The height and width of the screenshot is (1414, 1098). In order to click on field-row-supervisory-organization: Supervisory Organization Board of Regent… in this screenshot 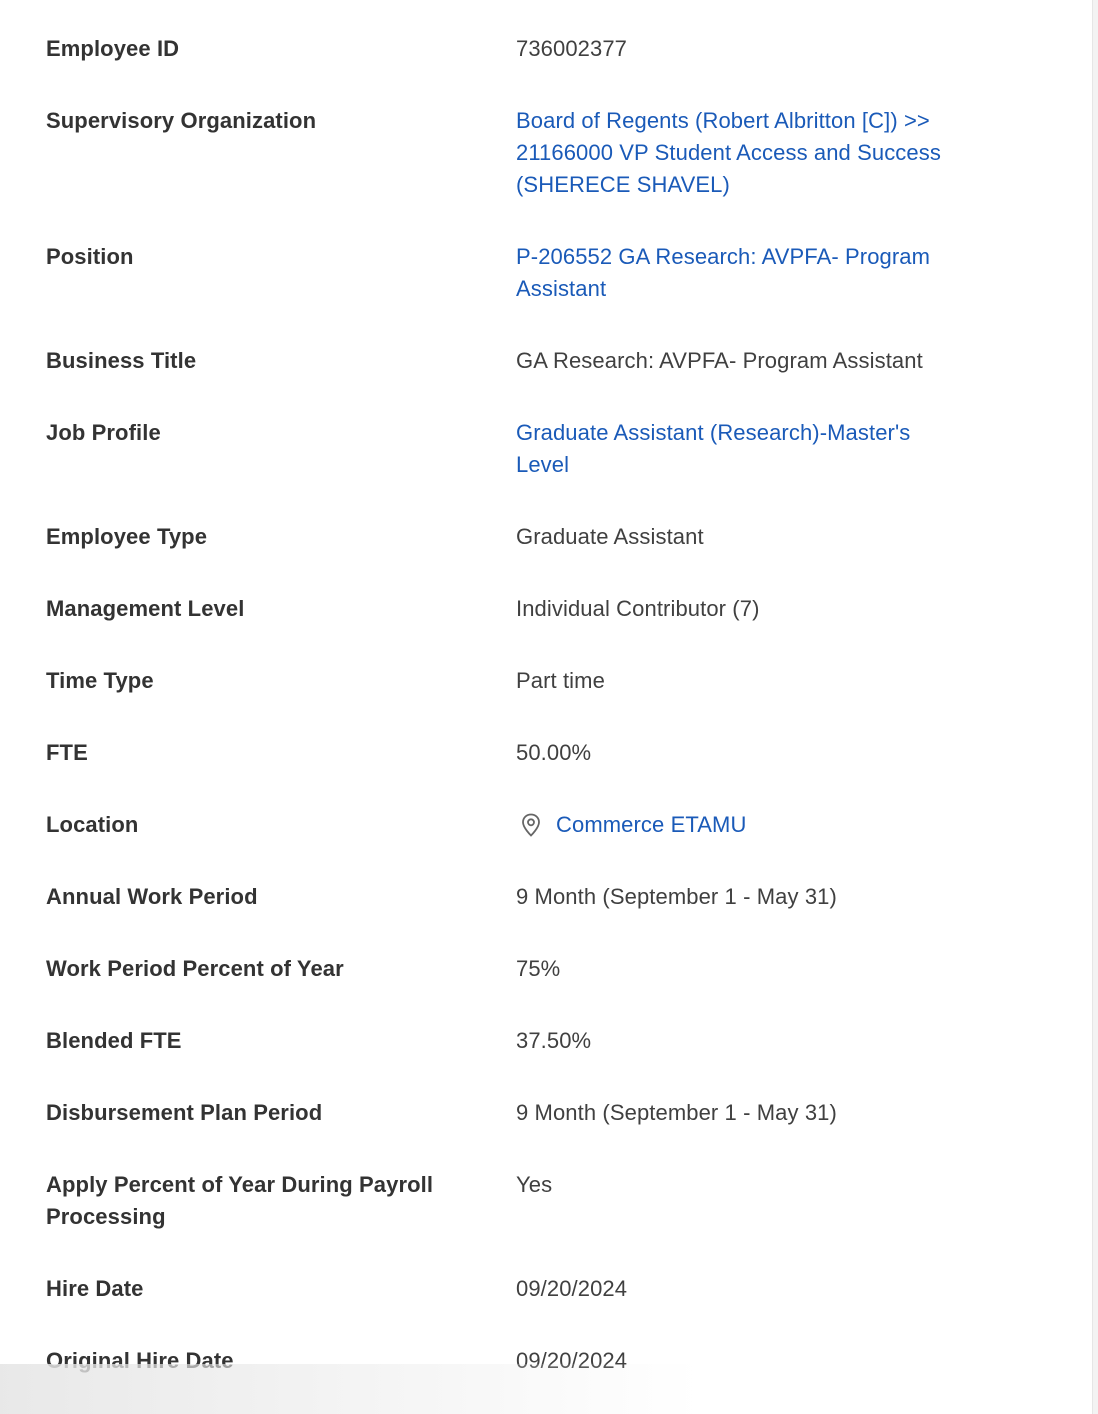, I will do `click(541, 153)`.